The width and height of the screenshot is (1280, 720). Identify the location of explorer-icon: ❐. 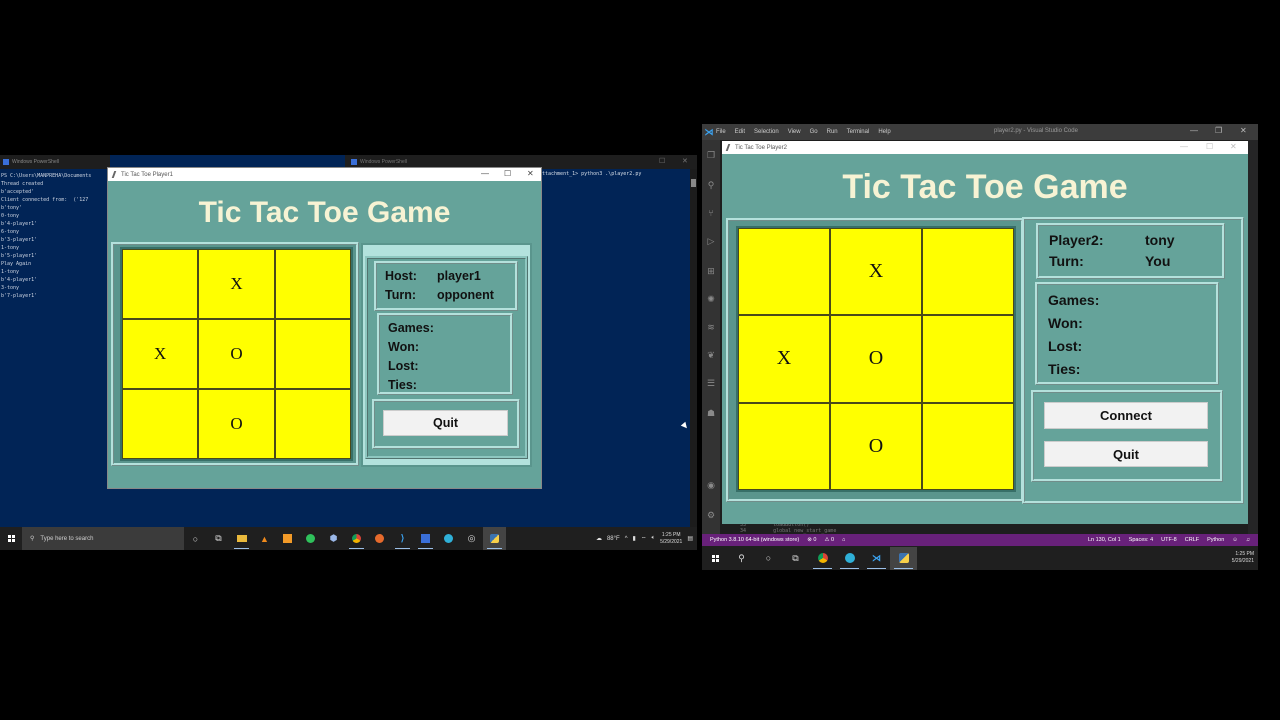
(711, 155).